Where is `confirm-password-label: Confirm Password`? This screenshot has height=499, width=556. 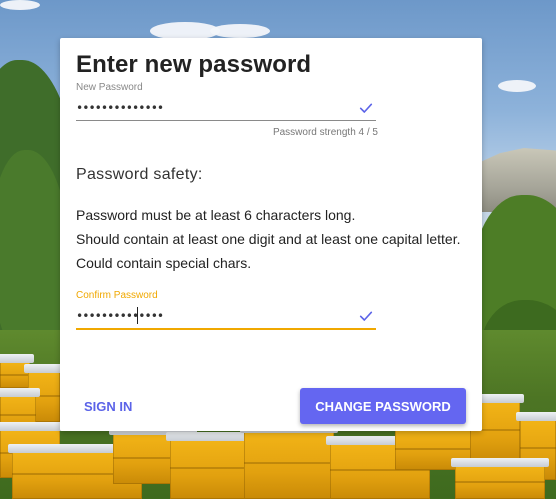
confirm-password-label: Confirm Password is located at coordinates (117, 295).